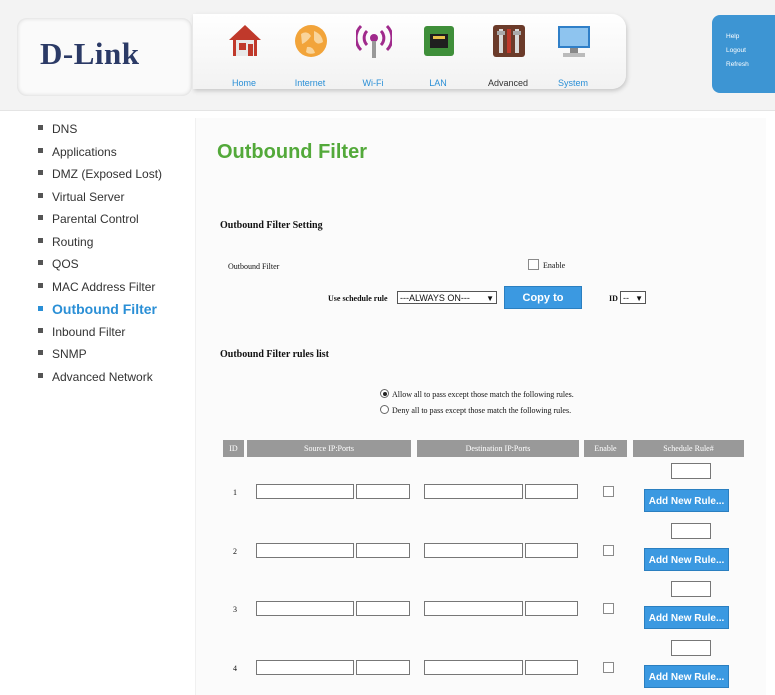 This screenshot has width=775, height=695. Describe the element at coordinates (95, 219) in the screenshot. I see `sidebar-item-label: Parental Control` at that location.